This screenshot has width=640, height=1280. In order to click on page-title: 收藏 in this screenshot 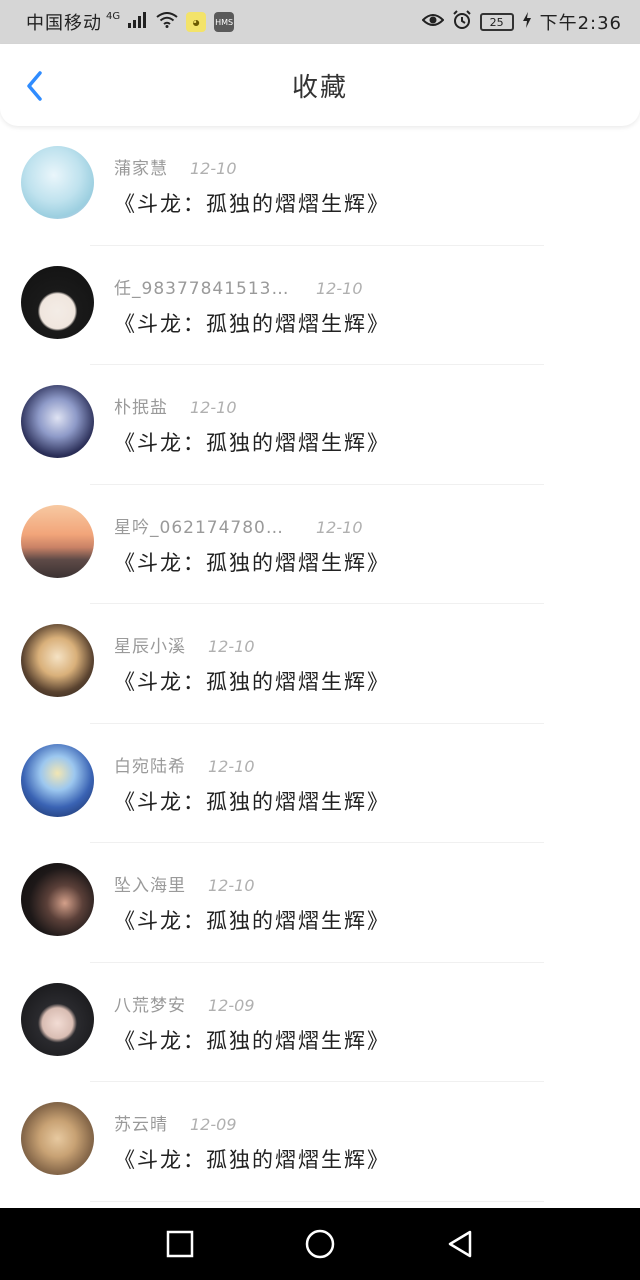, I will do `click(319, 87)`.